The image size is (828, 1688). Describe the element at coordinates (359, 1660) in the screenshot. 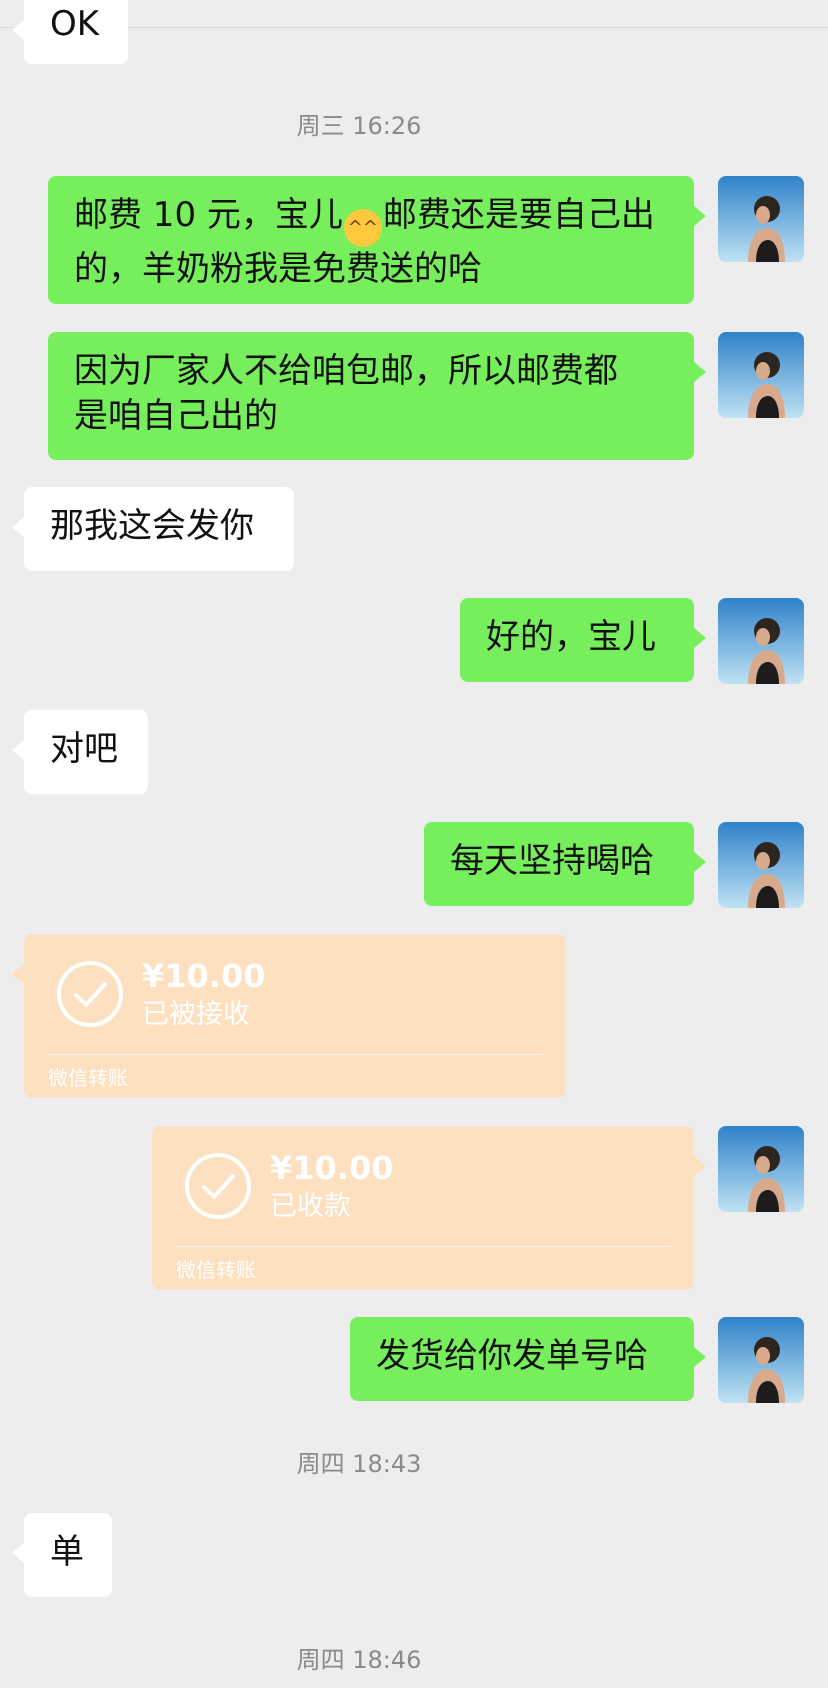

I see `timestamp: 周四 18:46` at that location.